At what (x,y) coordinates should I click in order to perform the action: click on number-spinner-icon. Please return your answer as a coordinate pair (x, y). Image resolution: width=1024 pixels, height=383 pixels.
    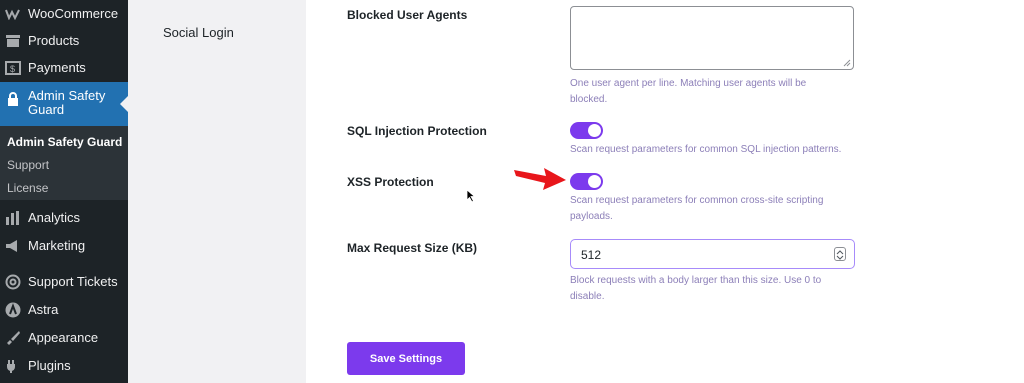
    Looking at the image, I should click on (840, 254).